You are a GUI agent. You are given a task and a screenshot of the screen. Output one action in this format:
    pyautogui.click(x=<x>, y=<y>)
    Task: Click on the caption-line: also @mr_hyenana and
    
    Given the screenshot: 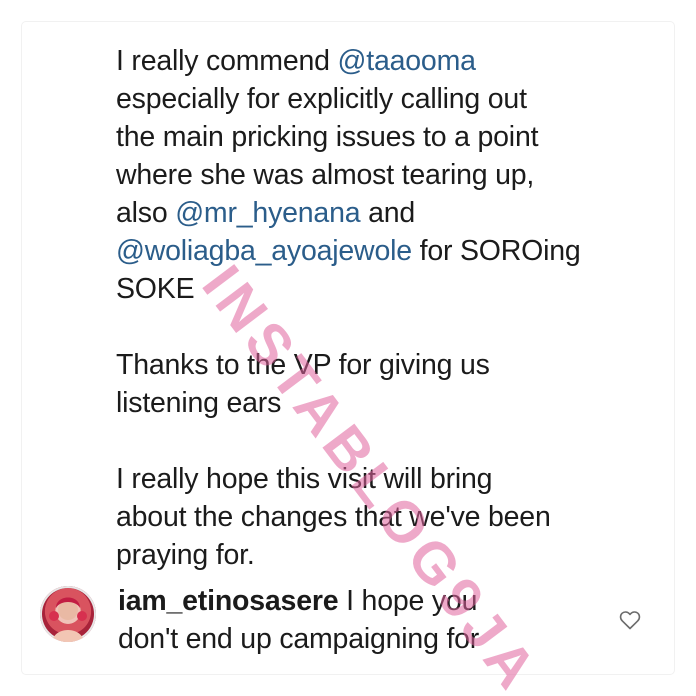 What is the action you would take?
    pyautogui.click(x=266, y=213)
    